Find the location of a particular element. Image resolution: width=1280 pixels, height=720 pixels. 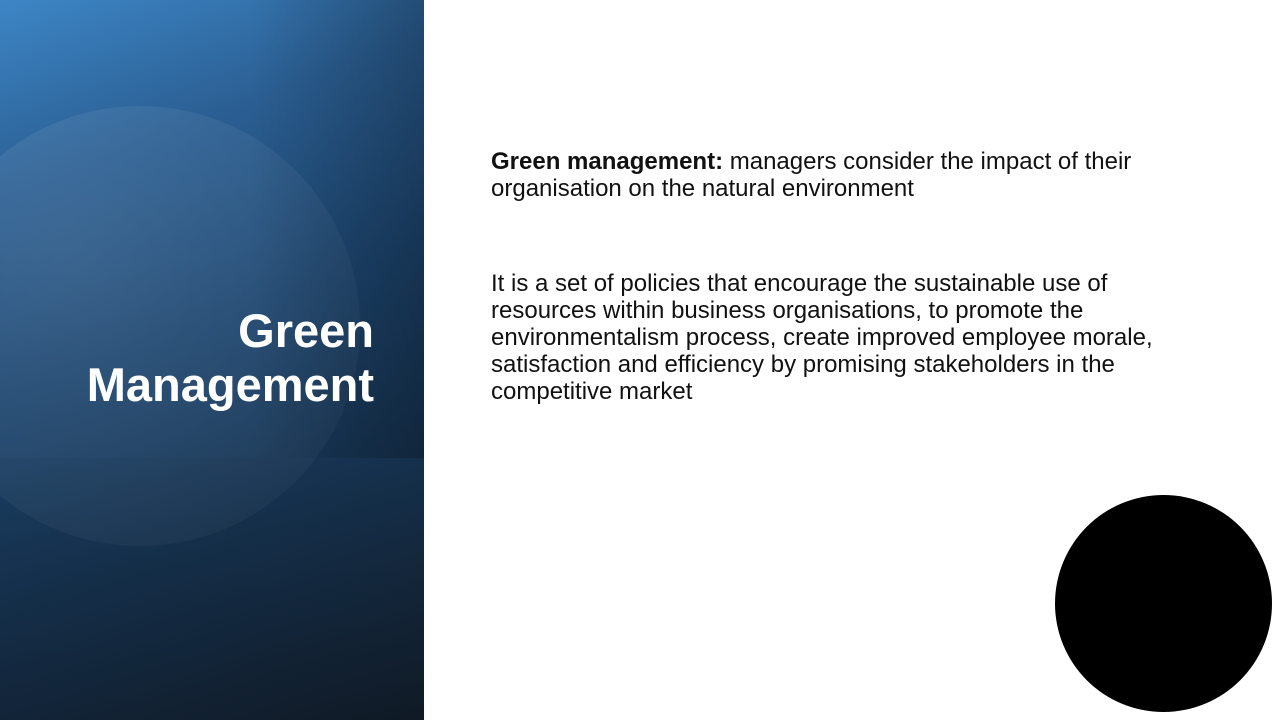

slide-title-line-1: Green is located at coordinates (306, 330).